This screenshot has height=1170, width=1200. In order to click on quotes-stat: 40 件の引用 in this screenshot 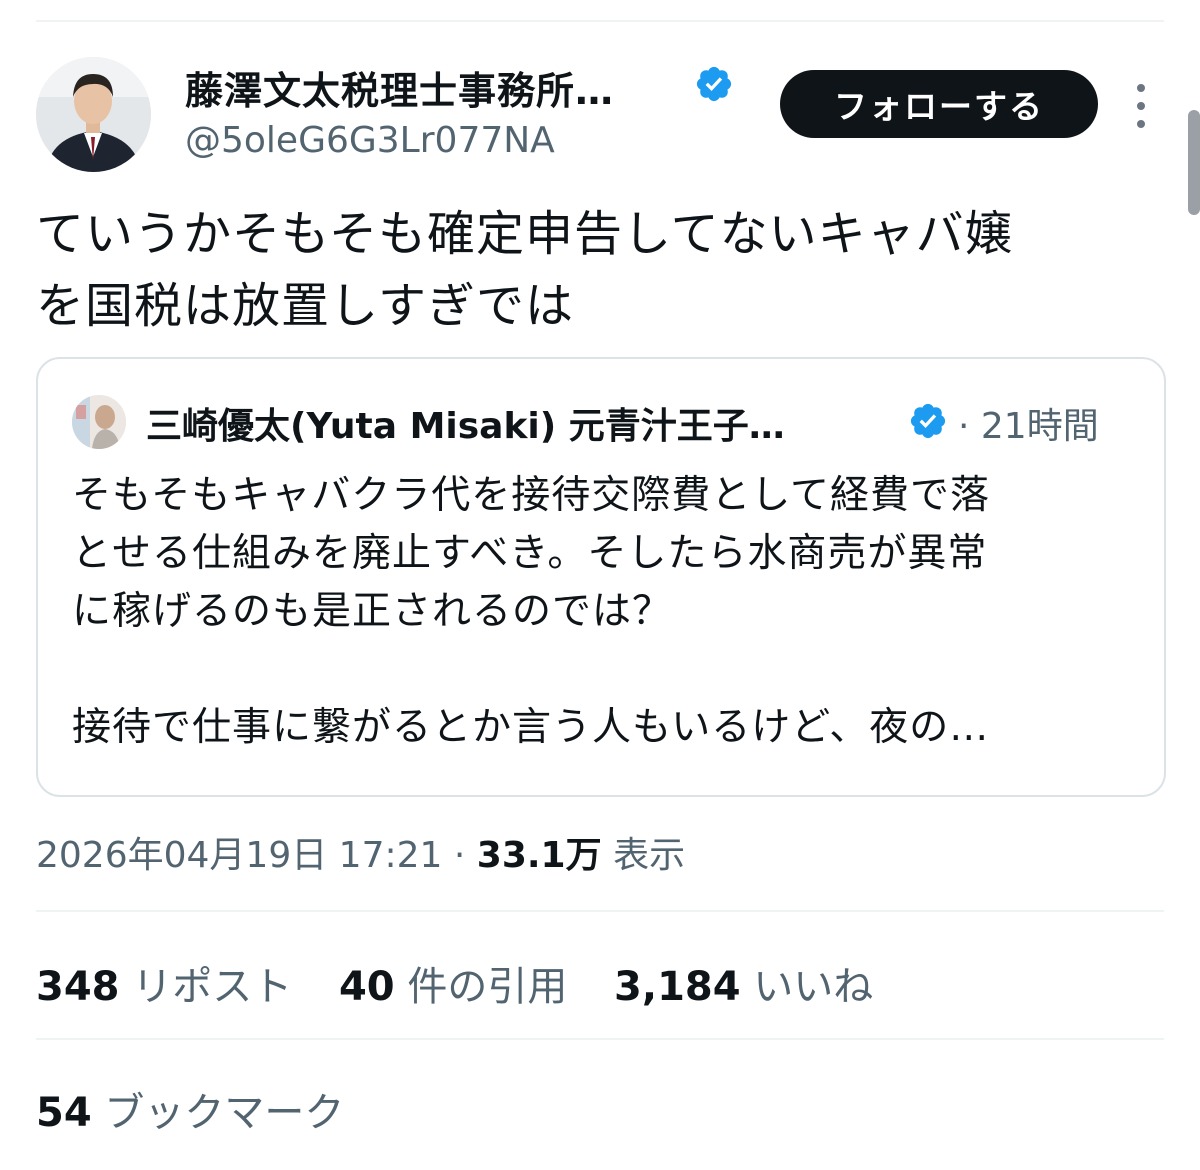, I will do `click(453, 987)`.